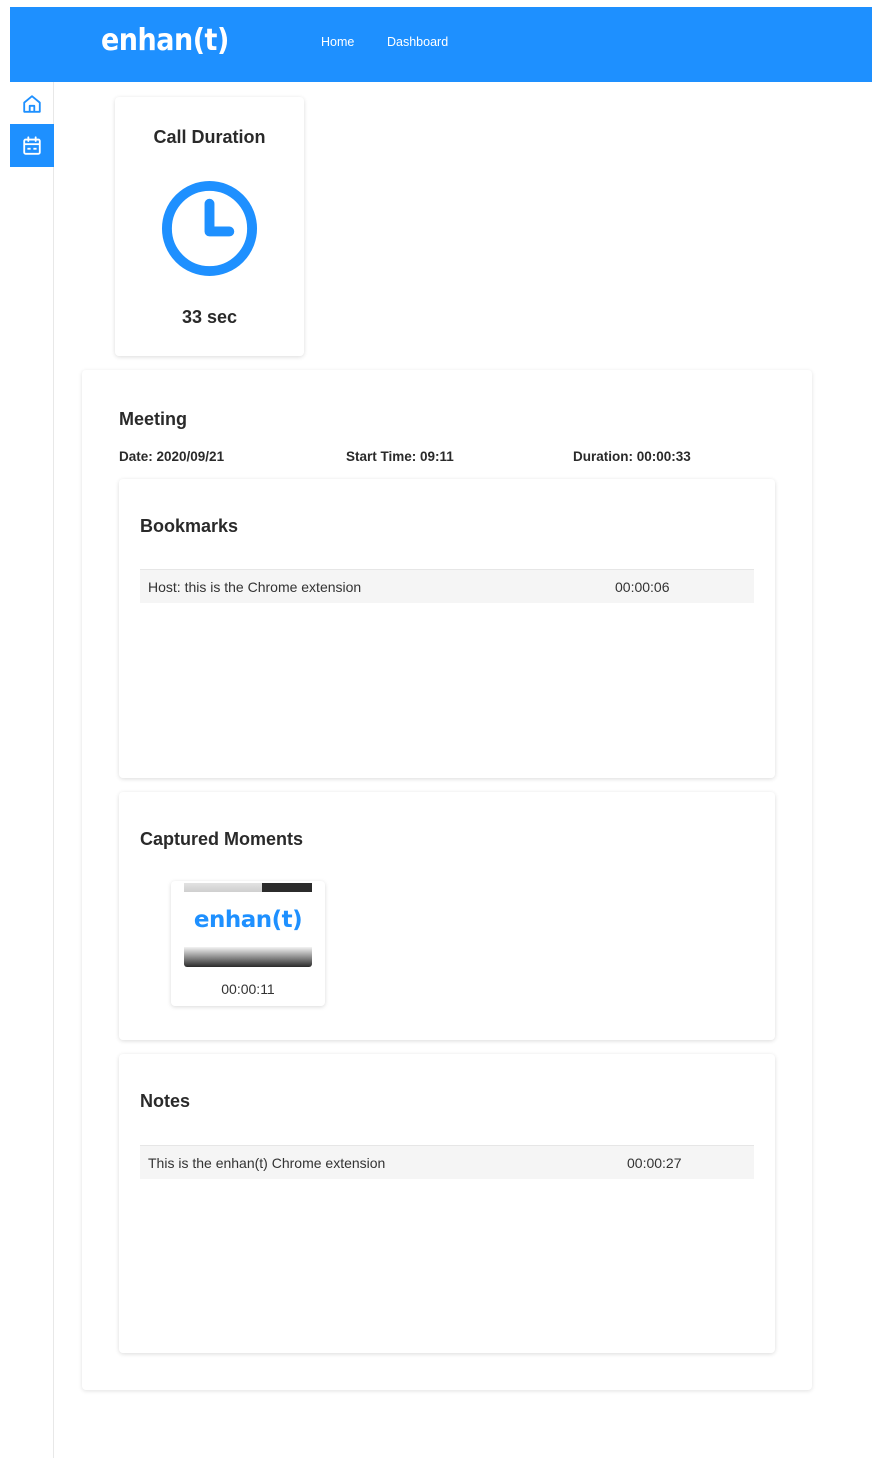 The width and height of the screenshot is (872, 1458). What do you see at coordinates (189, 526) in the screenshot?
I see `bookmarks-title: Bookmarks` at bounding box center [189, 526].